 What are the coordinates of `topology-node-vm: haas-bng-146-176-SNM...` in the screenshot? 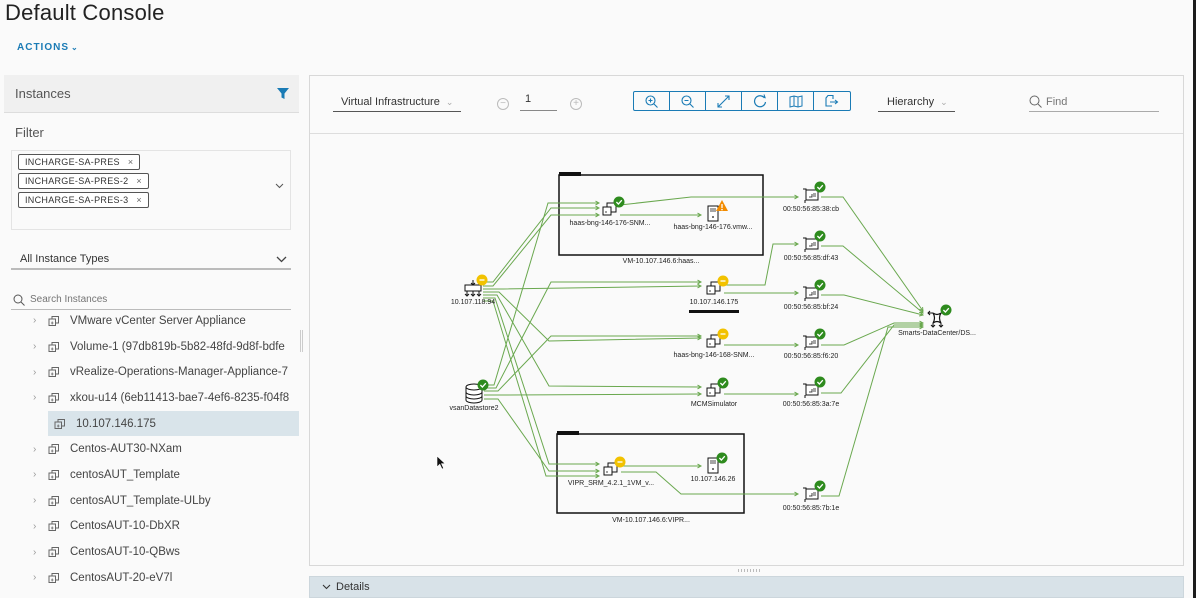 It's located at (610, 212).